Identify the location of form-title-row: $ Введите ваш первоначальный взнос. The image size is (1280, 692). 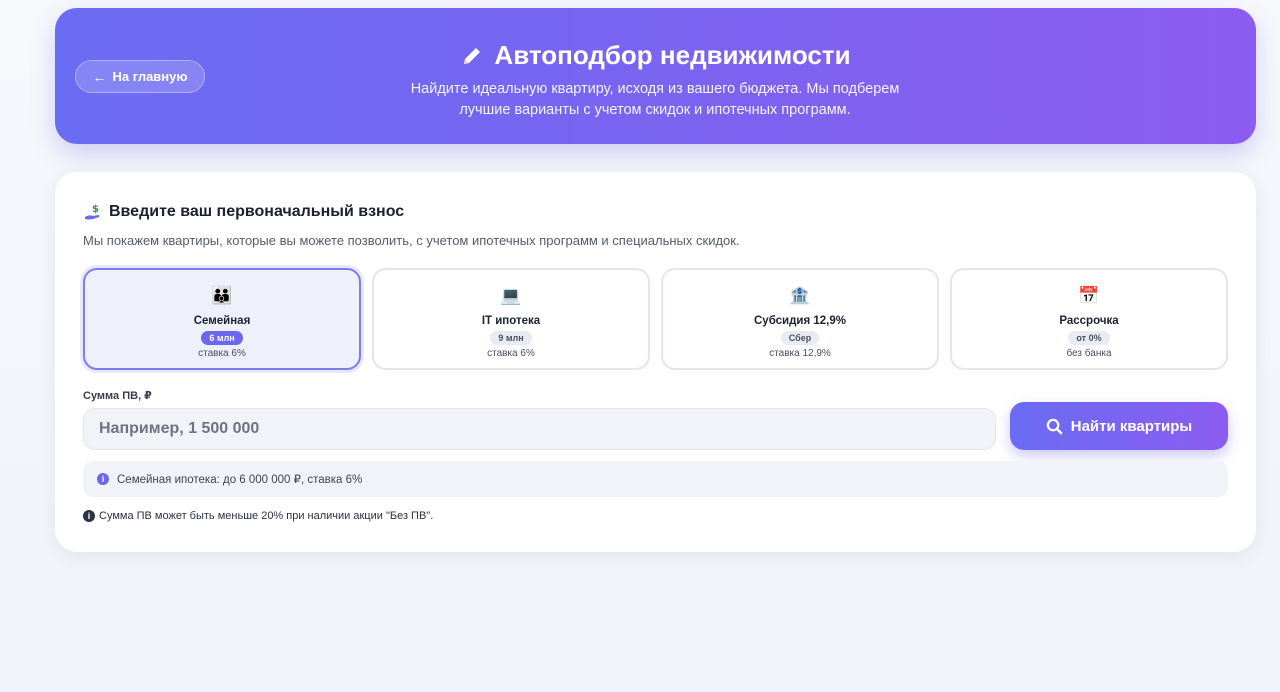
(243, 212).